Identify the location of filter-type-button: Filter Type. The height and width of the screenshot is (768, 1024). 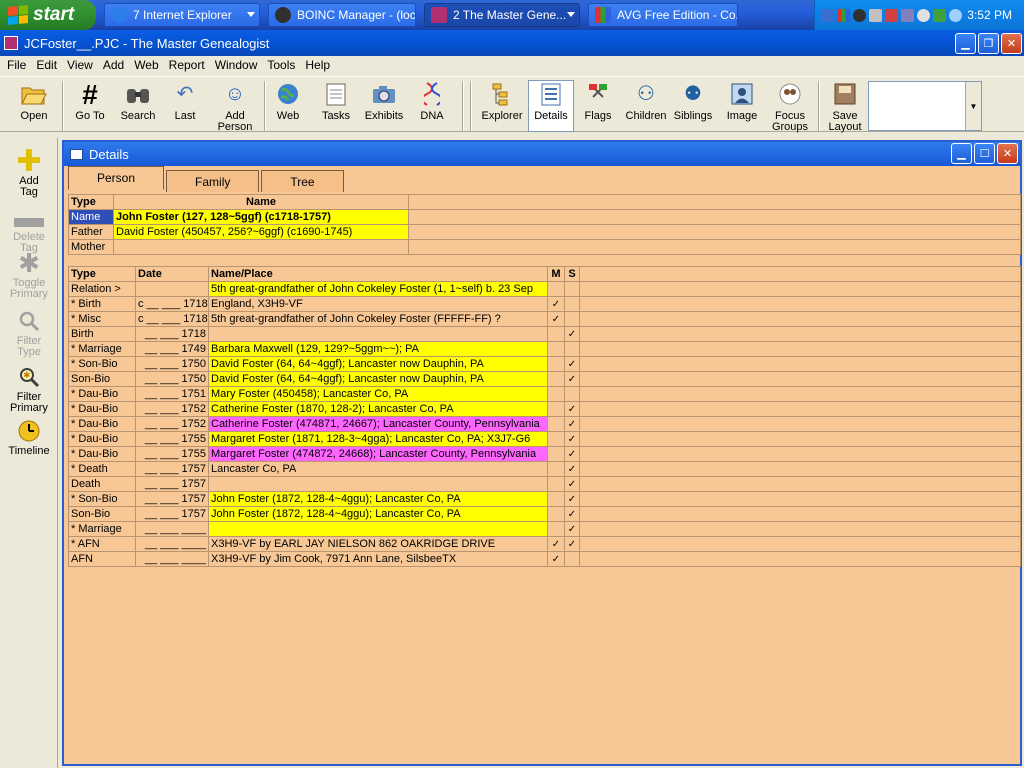
(29, 333).